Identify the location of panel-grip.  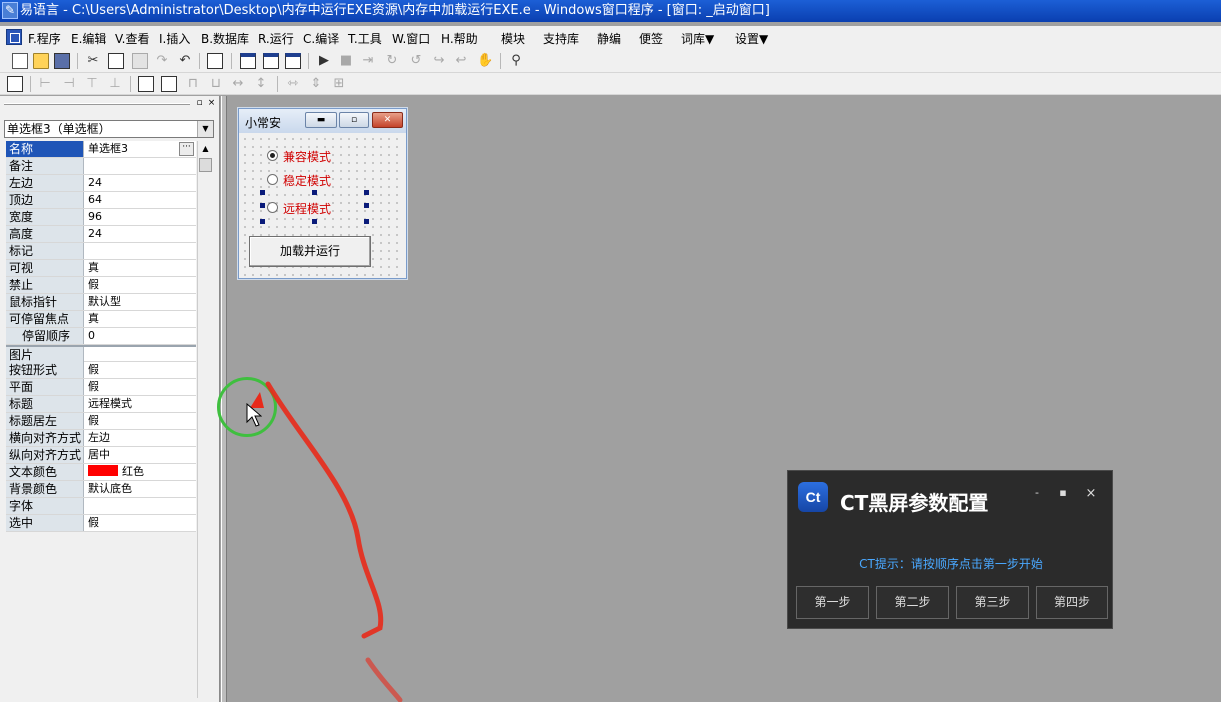
(97, 104).